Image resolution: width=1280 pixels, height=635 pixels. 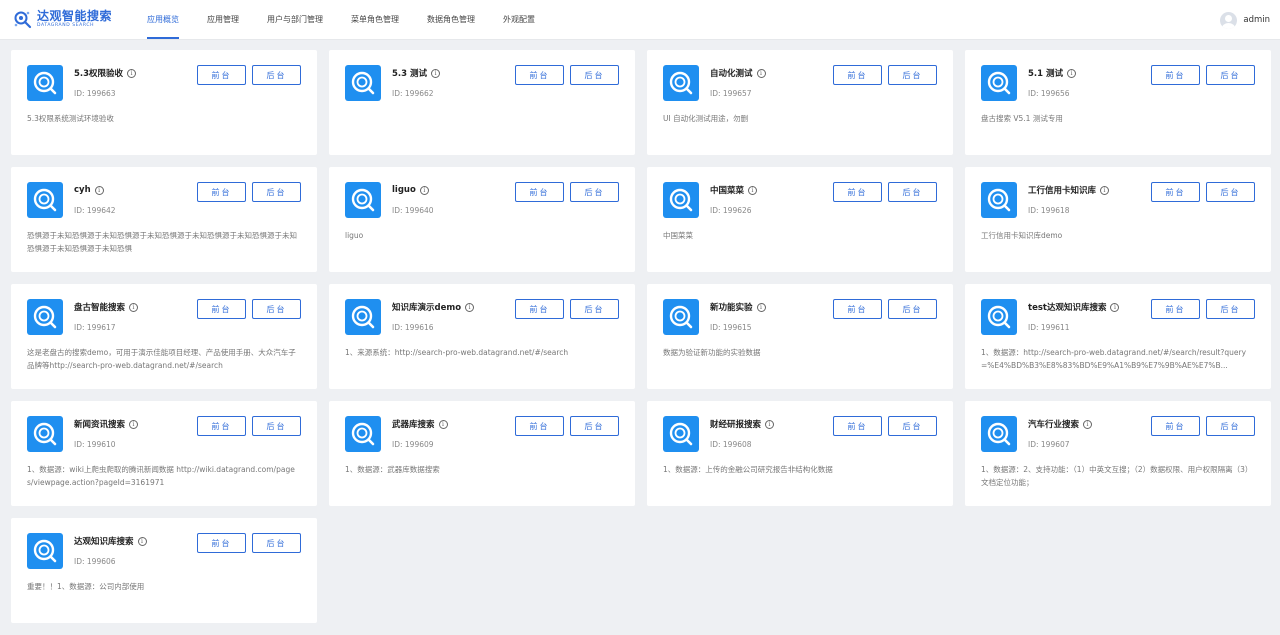 What do you see at coordinates (482, 453) in the screenshot?
I see `app-card: 武器库搜索 i ID: 199609 前台 后台 1、数据源：武器库数据搜索` at bounding box center [482, 453].